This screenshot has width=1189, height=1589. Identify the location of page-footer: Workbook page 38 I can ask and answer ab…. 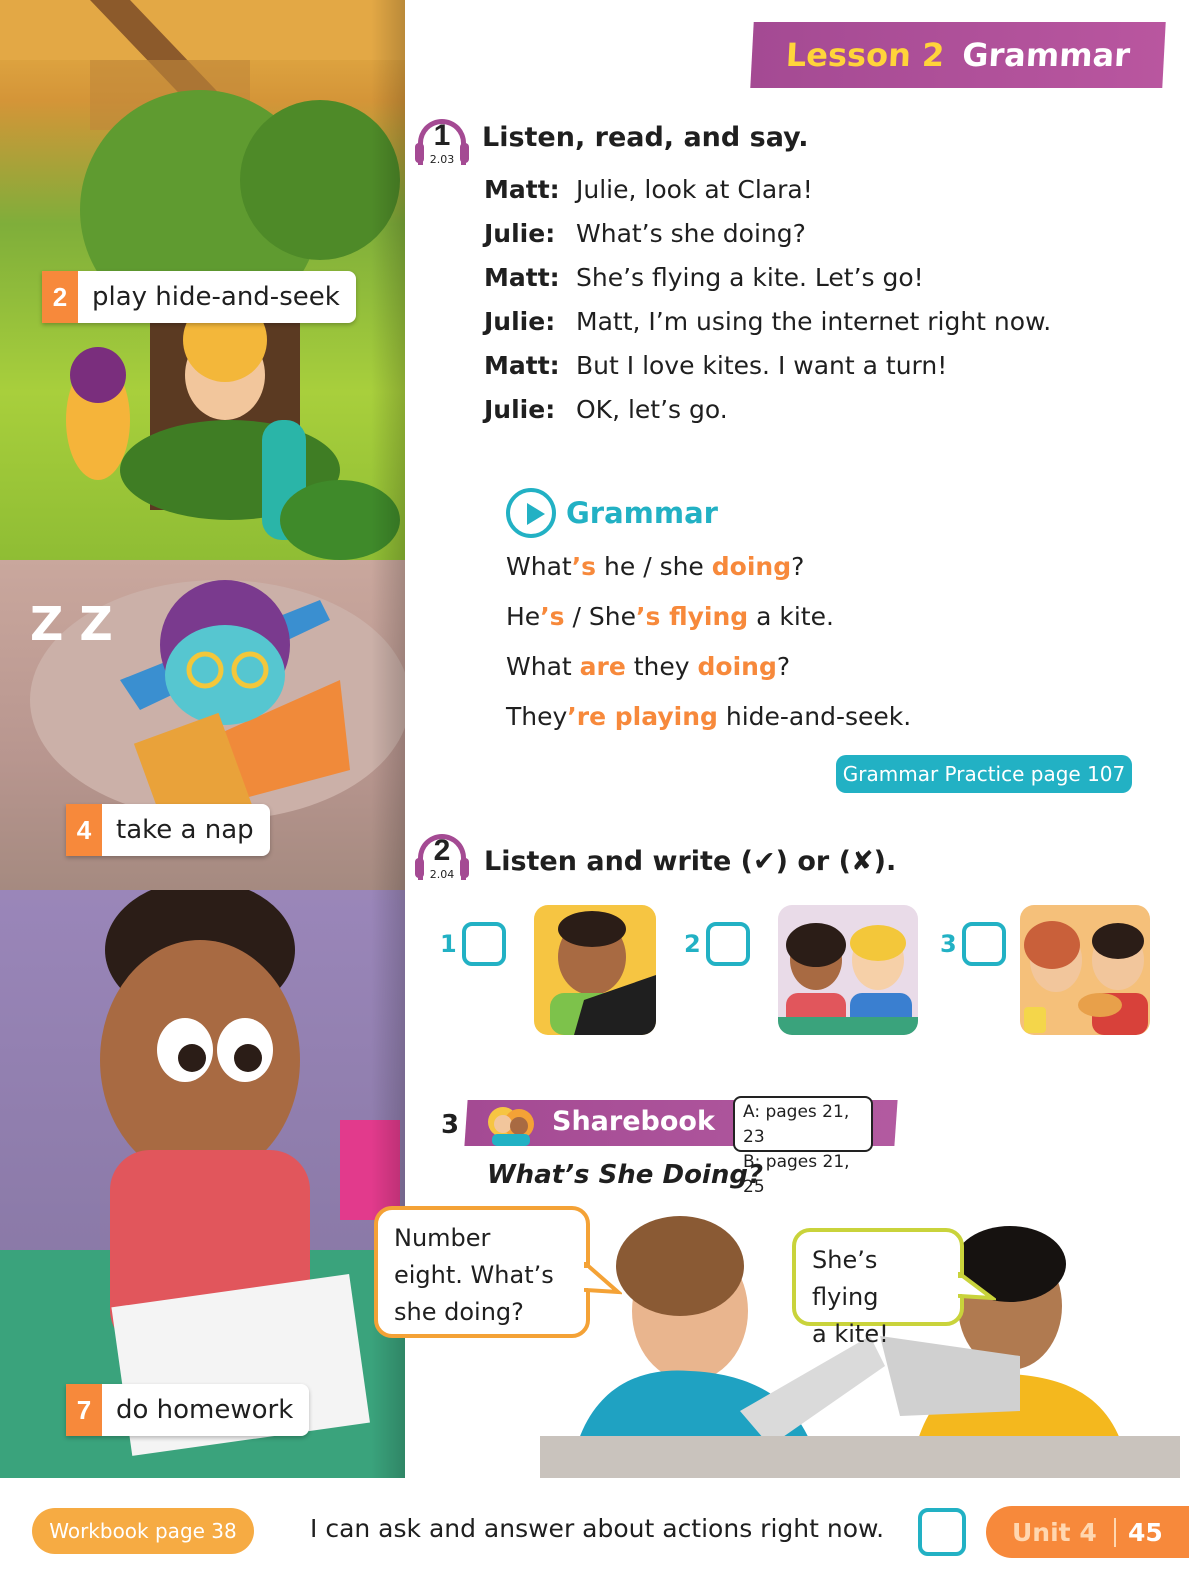
(594, 1533).